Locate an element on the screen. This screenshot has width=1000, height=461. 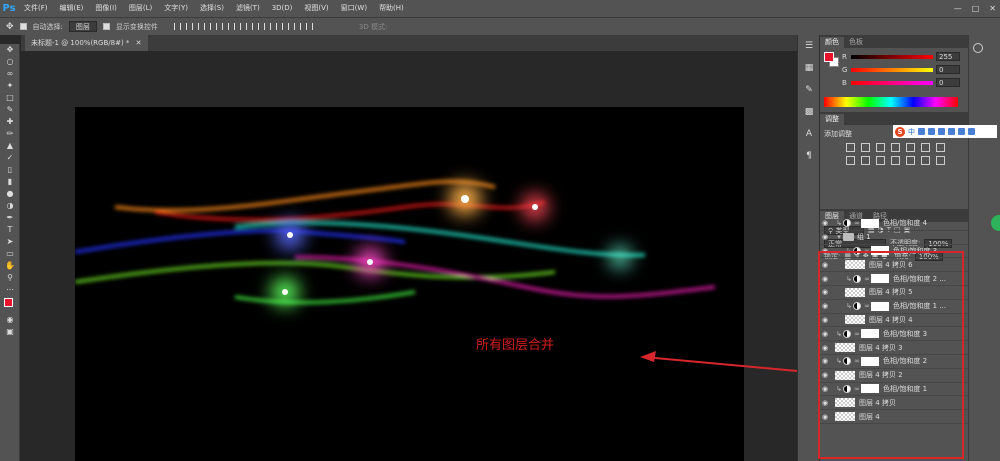
path-select-icon: ➤ is located at coordinates (10, 242).